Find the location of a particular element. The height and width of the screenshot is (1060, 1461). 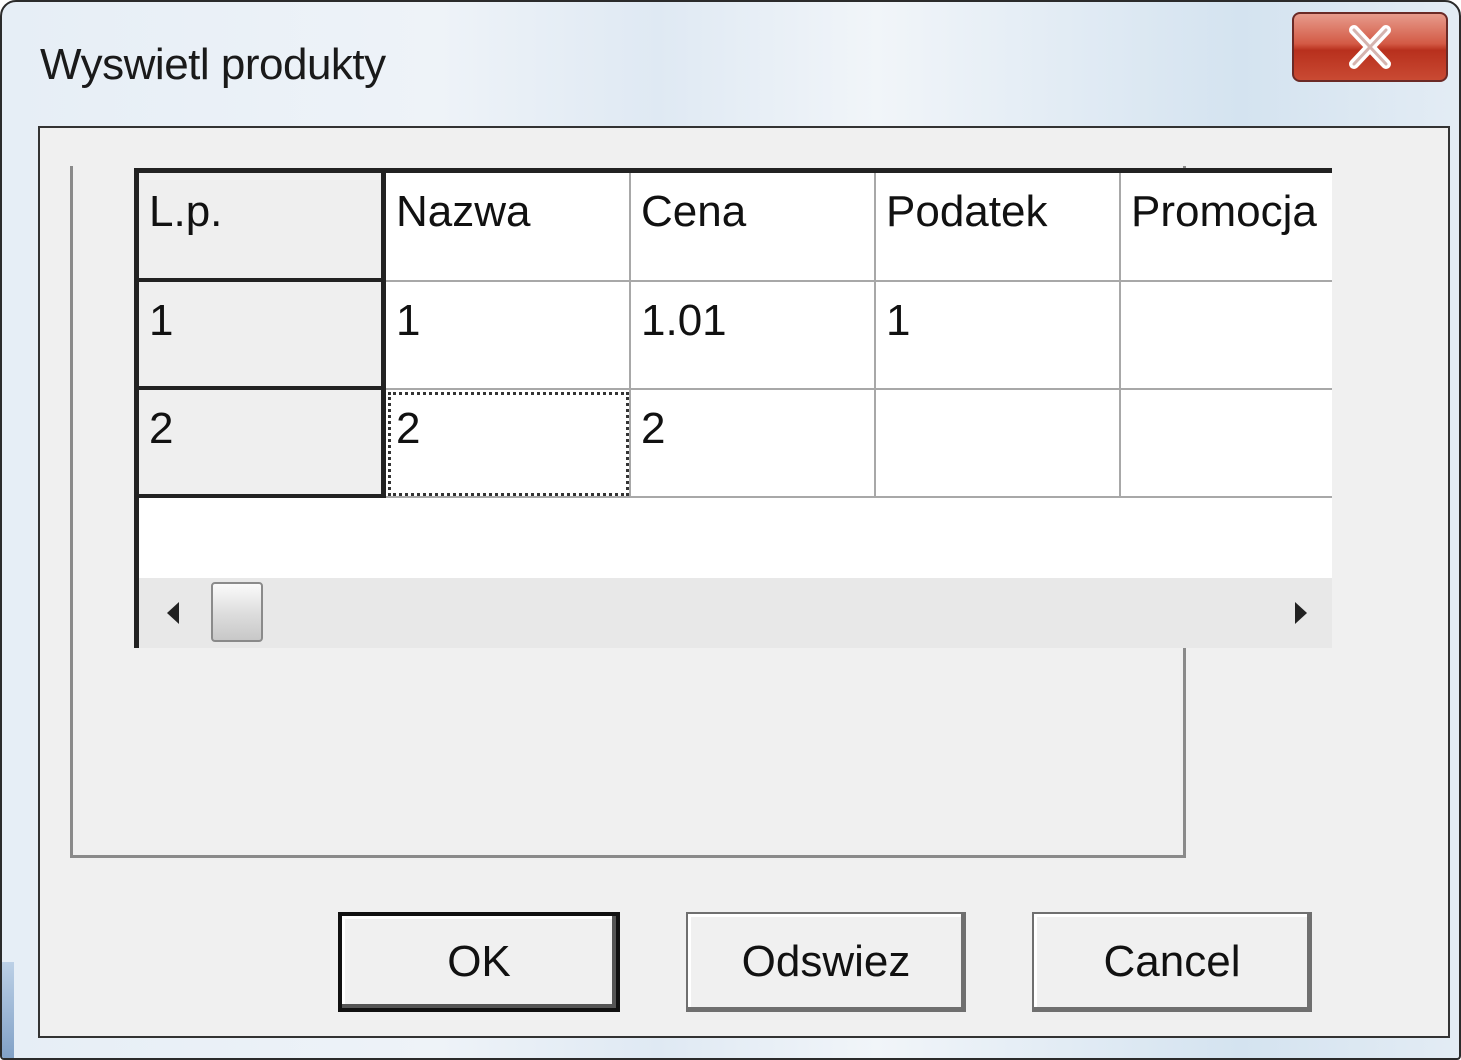

column-header-podatek: Podatek is located at coordinates (998, 227).